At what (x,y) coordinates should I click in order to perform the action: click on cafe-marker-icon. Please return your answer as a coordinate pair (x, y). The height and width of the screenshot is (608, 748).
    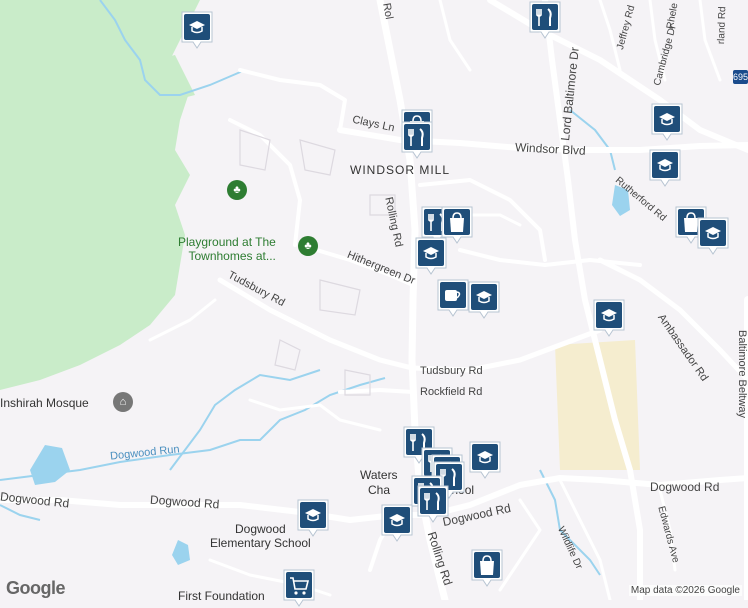
    Looking at the image, I should click on (453, 298).